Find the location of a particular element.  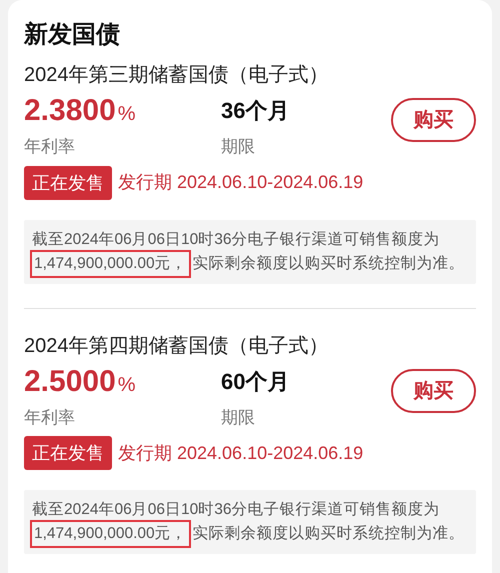

interest-rate: 2.3800 is located at coordinates (70, 111).